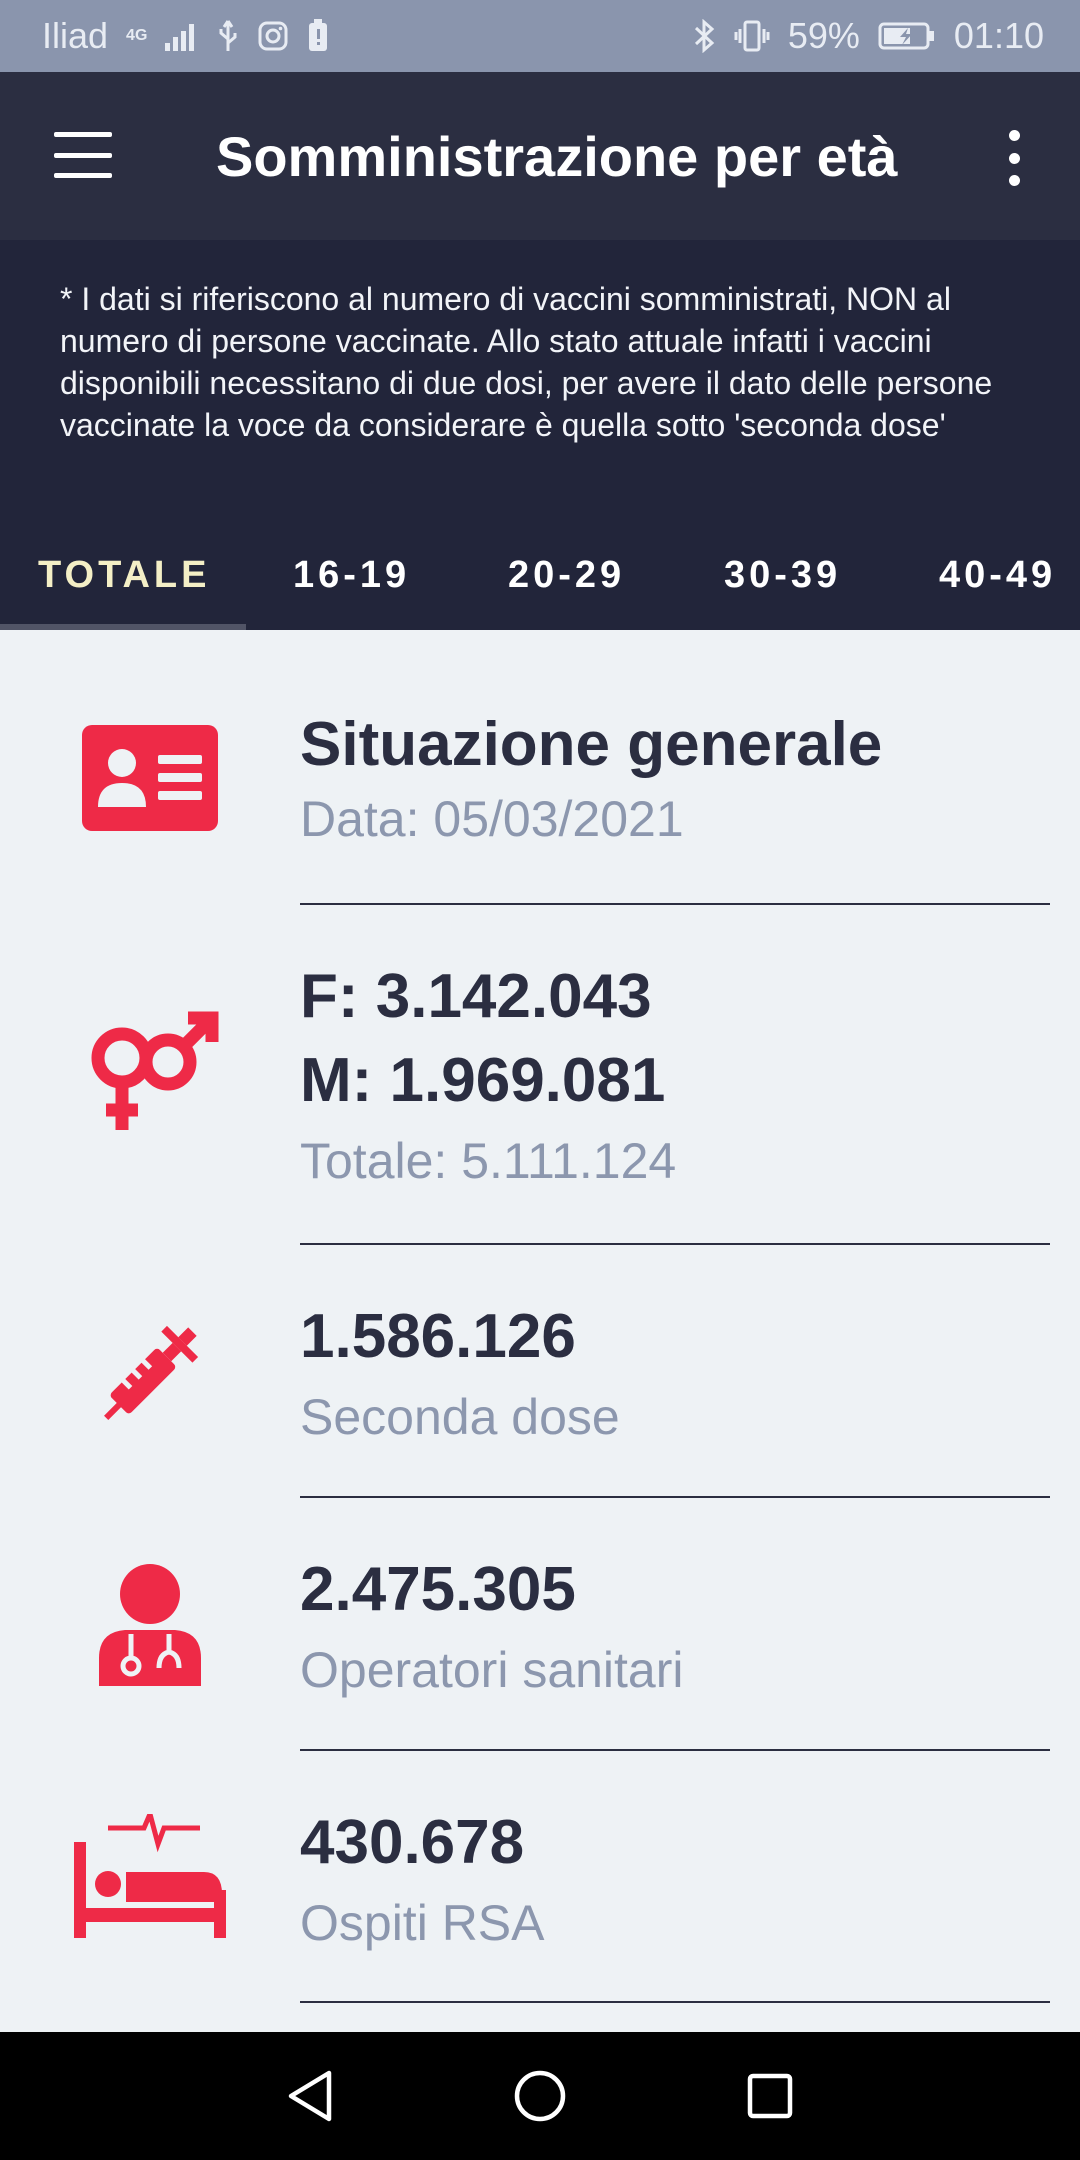  What do you see at coordinates (704, 36) in the screenshot?
I see `bluetooth-icon` at bounding box center [704, 36].